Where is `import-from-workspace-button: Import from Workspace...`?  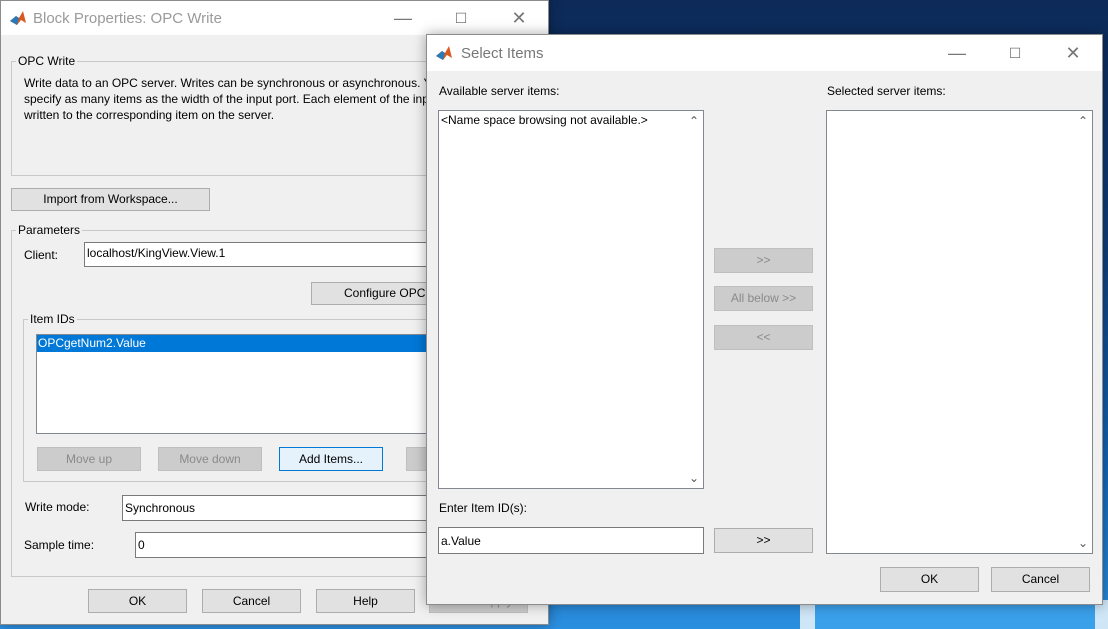 import-from-workspace-button: Import from Workspace... is located at coordinates (110, 199).